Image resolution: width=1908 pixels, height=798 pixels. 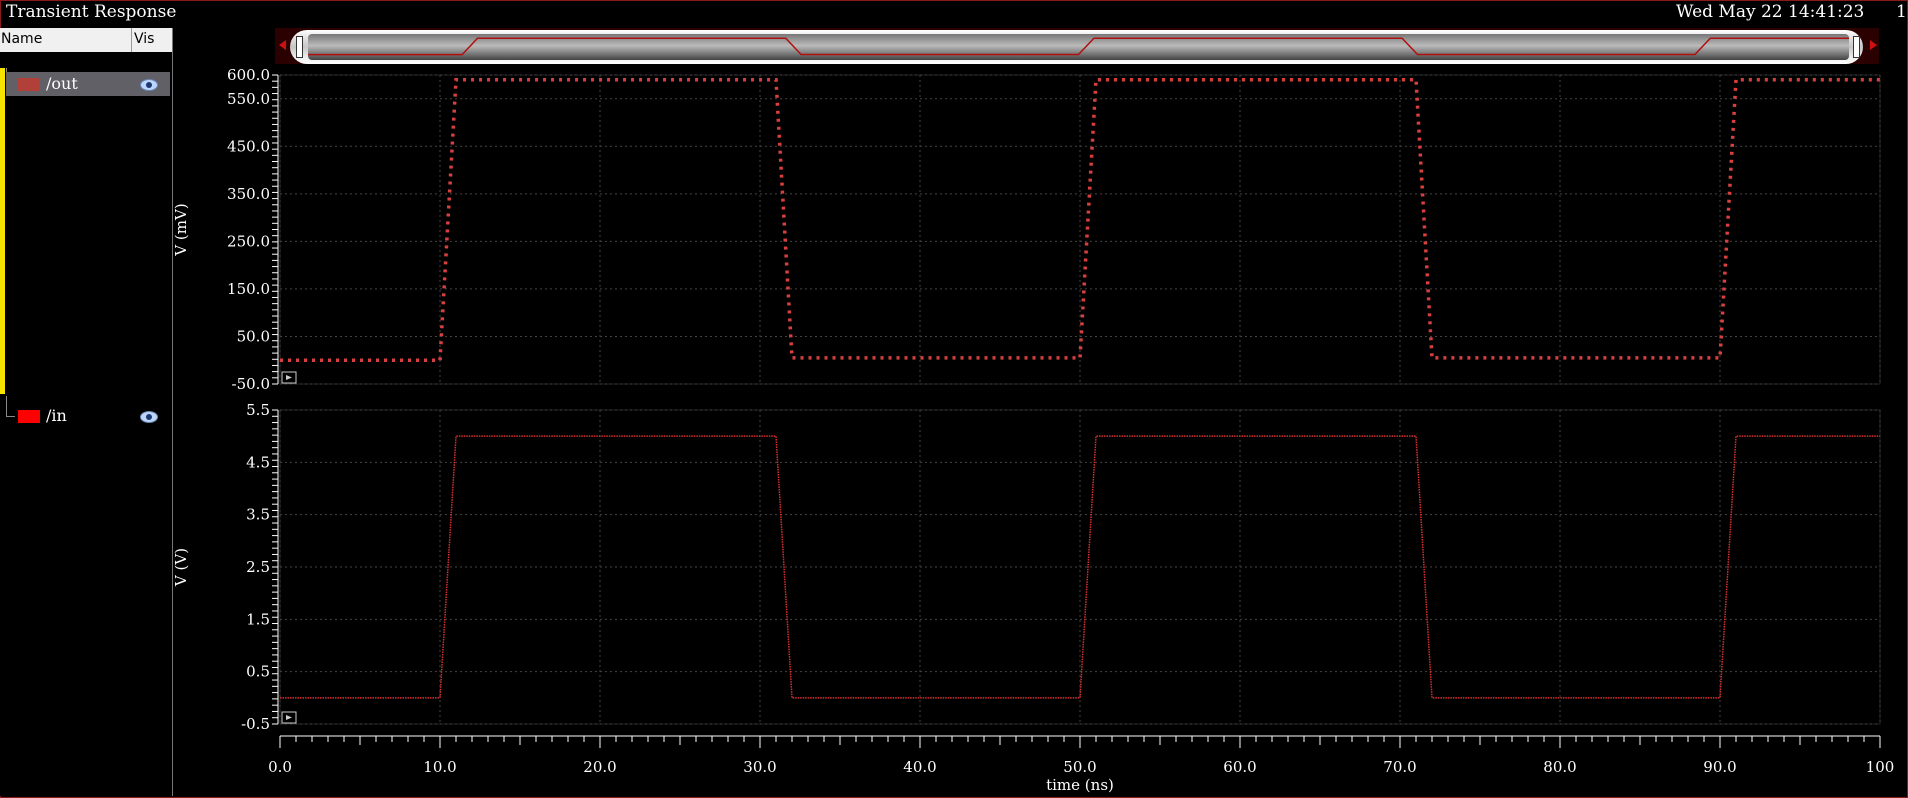 What do you see at coordinates (439, 767) in the screenshot?
I see `x-tick-label: 10.0` at bounding box center [439, 767].